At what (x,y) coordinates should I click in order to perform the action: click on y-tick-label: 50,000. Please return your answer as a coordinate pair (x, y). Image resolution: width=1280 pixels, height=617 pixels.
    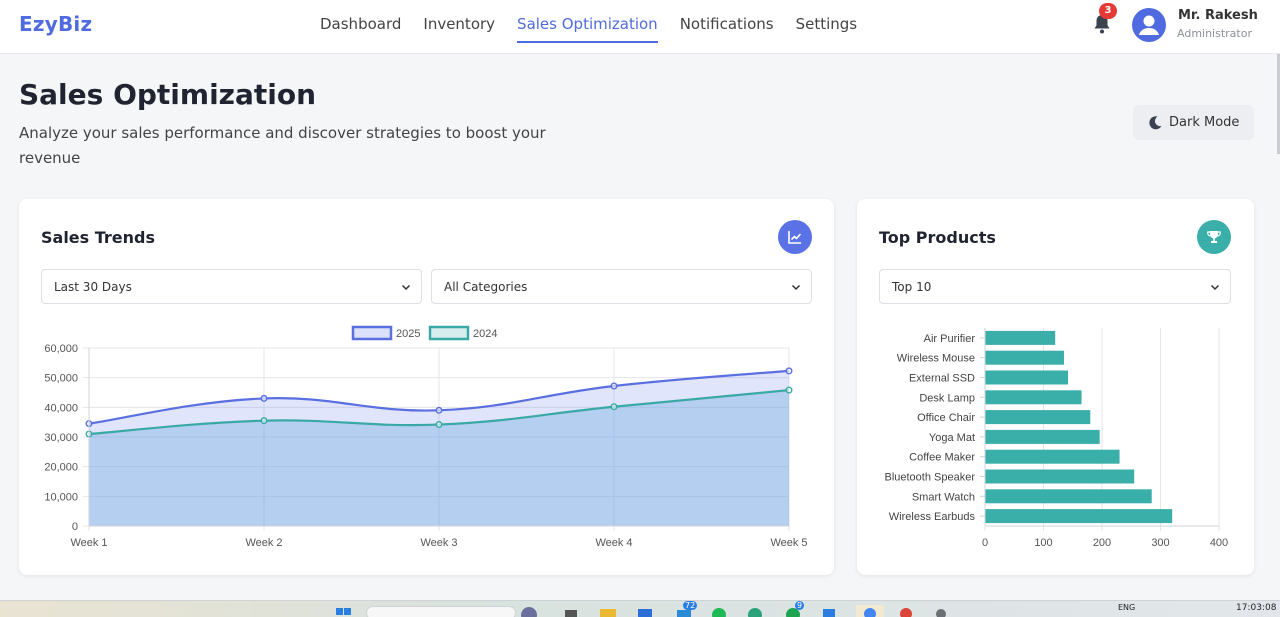
    Looking at the image, I should click on (61, 379).